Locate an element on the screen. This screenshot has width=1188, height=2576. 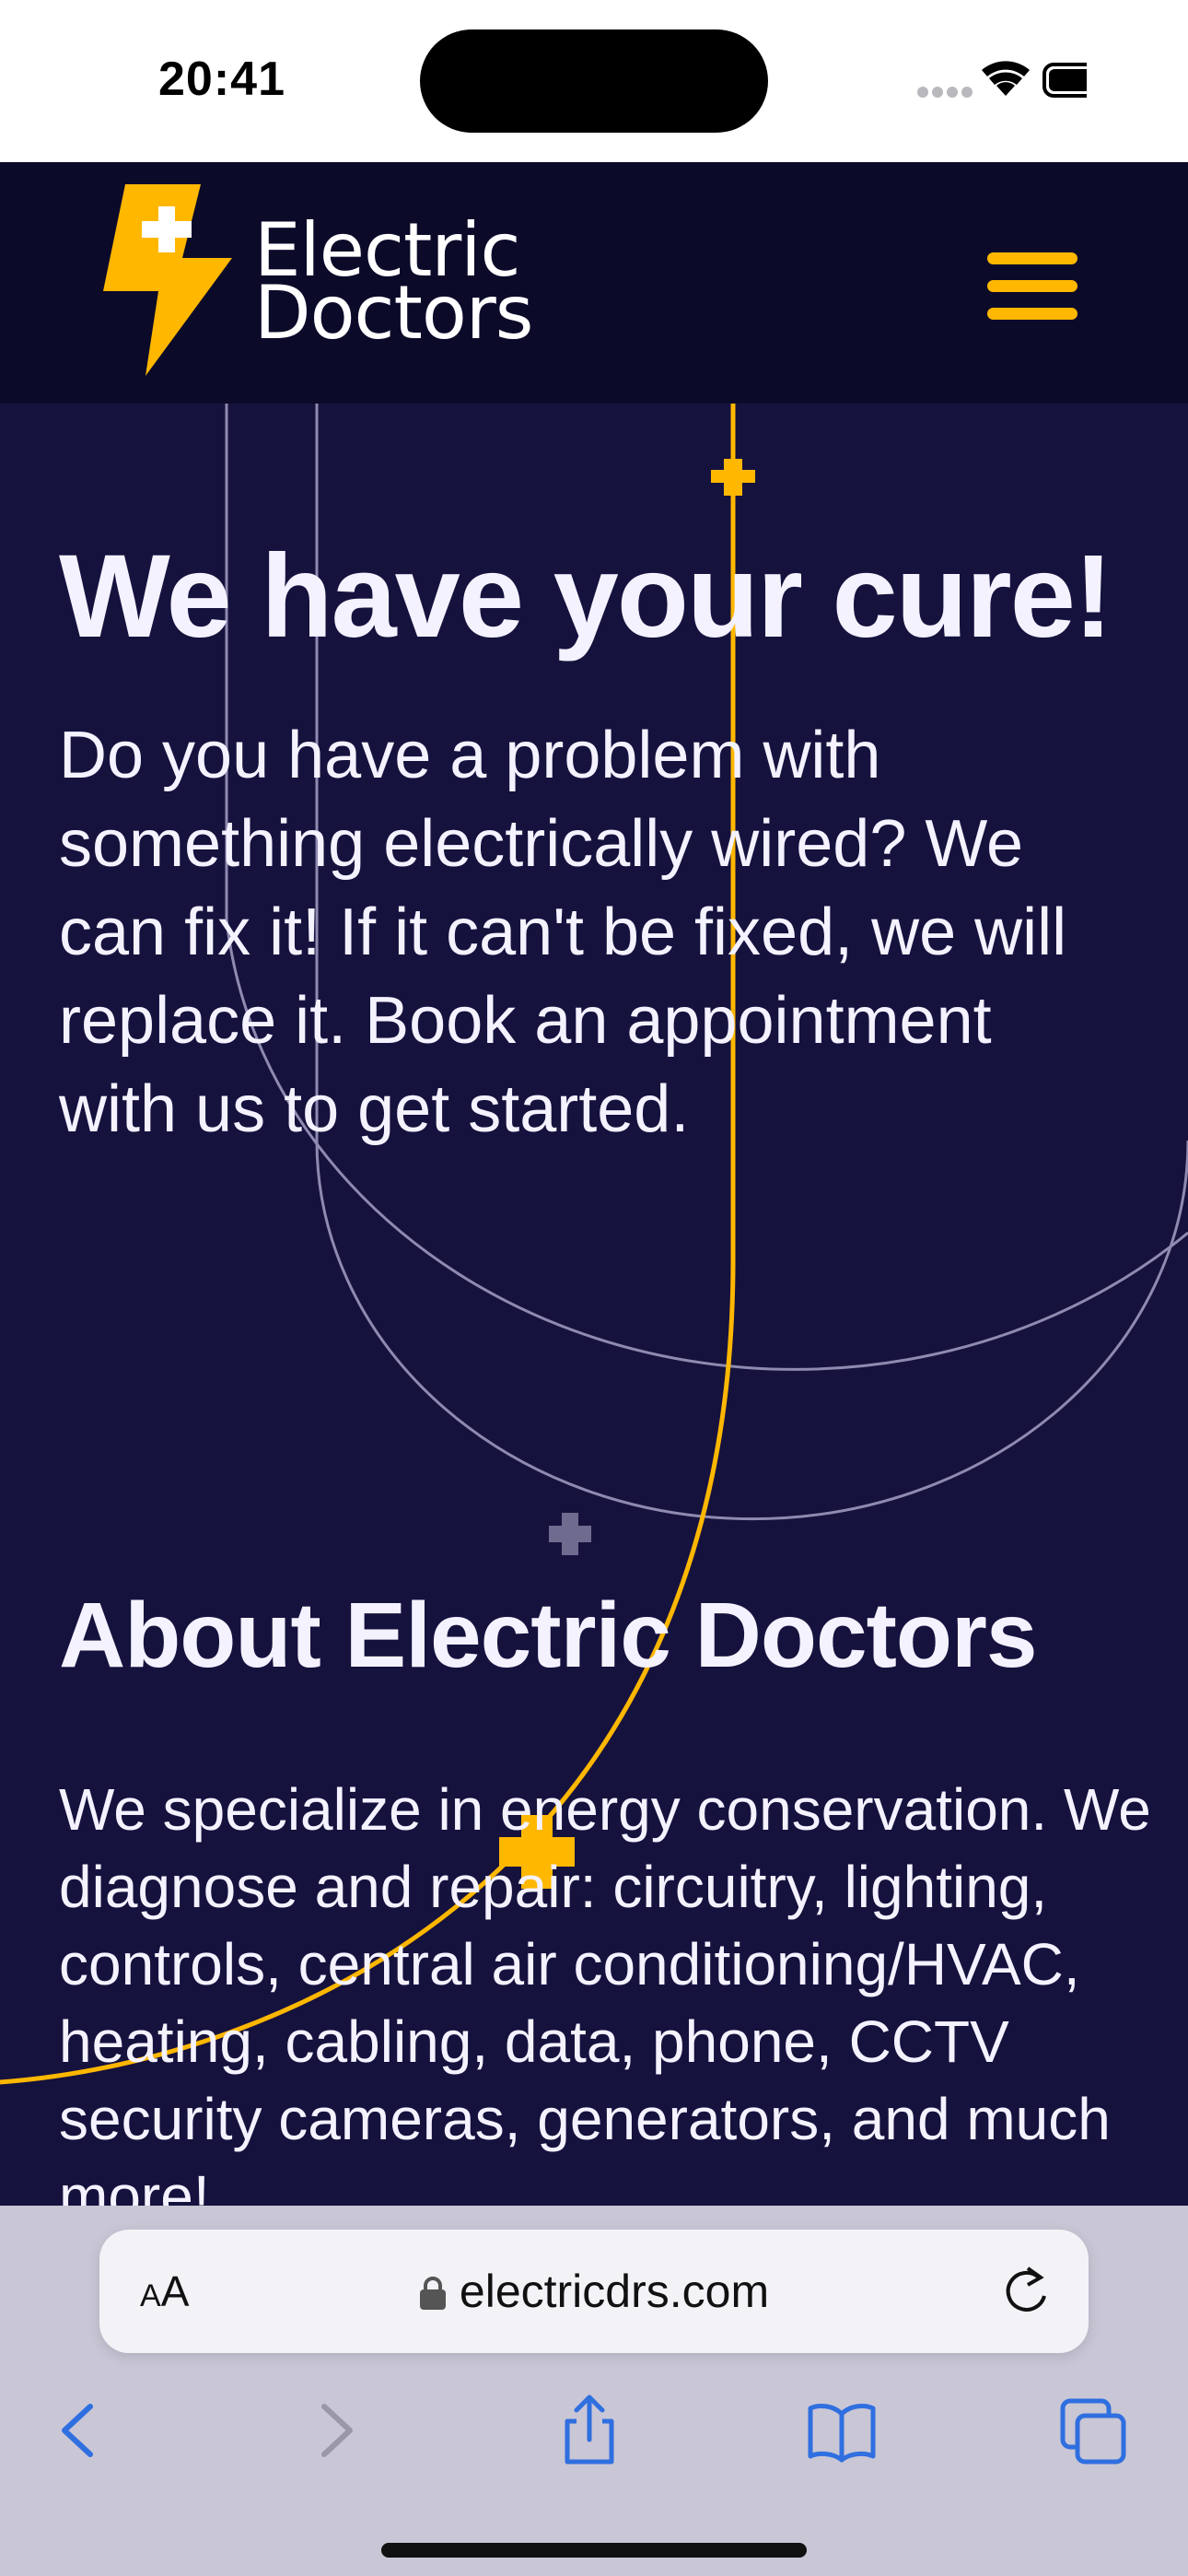
share-icon is located at coordinates (589, 2430).